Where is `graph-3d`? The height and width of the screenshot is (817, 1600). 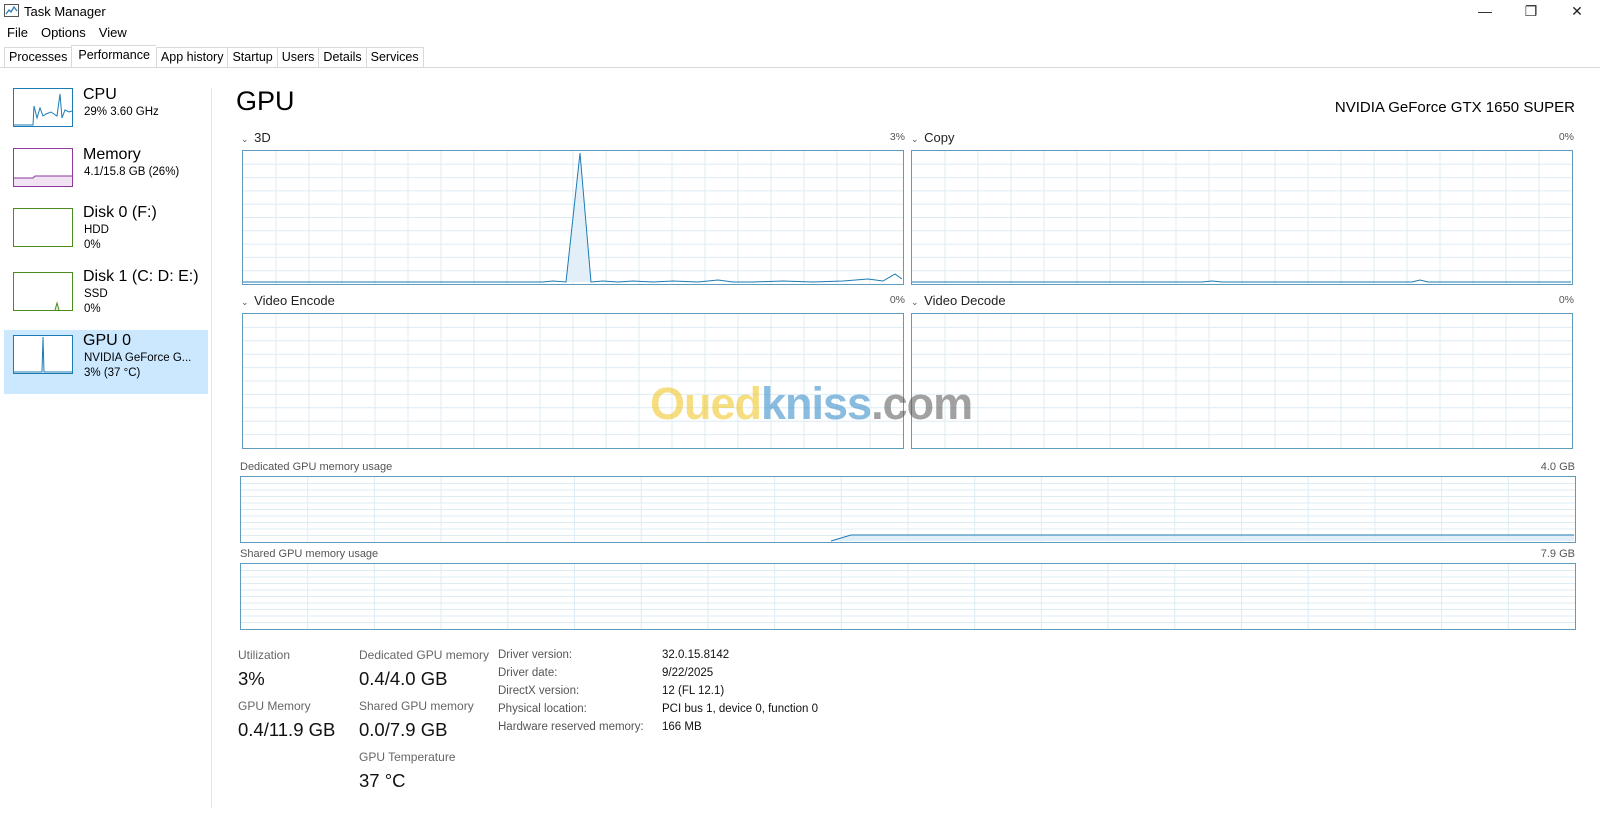 graph-3d is located at coordinates (573, 217).